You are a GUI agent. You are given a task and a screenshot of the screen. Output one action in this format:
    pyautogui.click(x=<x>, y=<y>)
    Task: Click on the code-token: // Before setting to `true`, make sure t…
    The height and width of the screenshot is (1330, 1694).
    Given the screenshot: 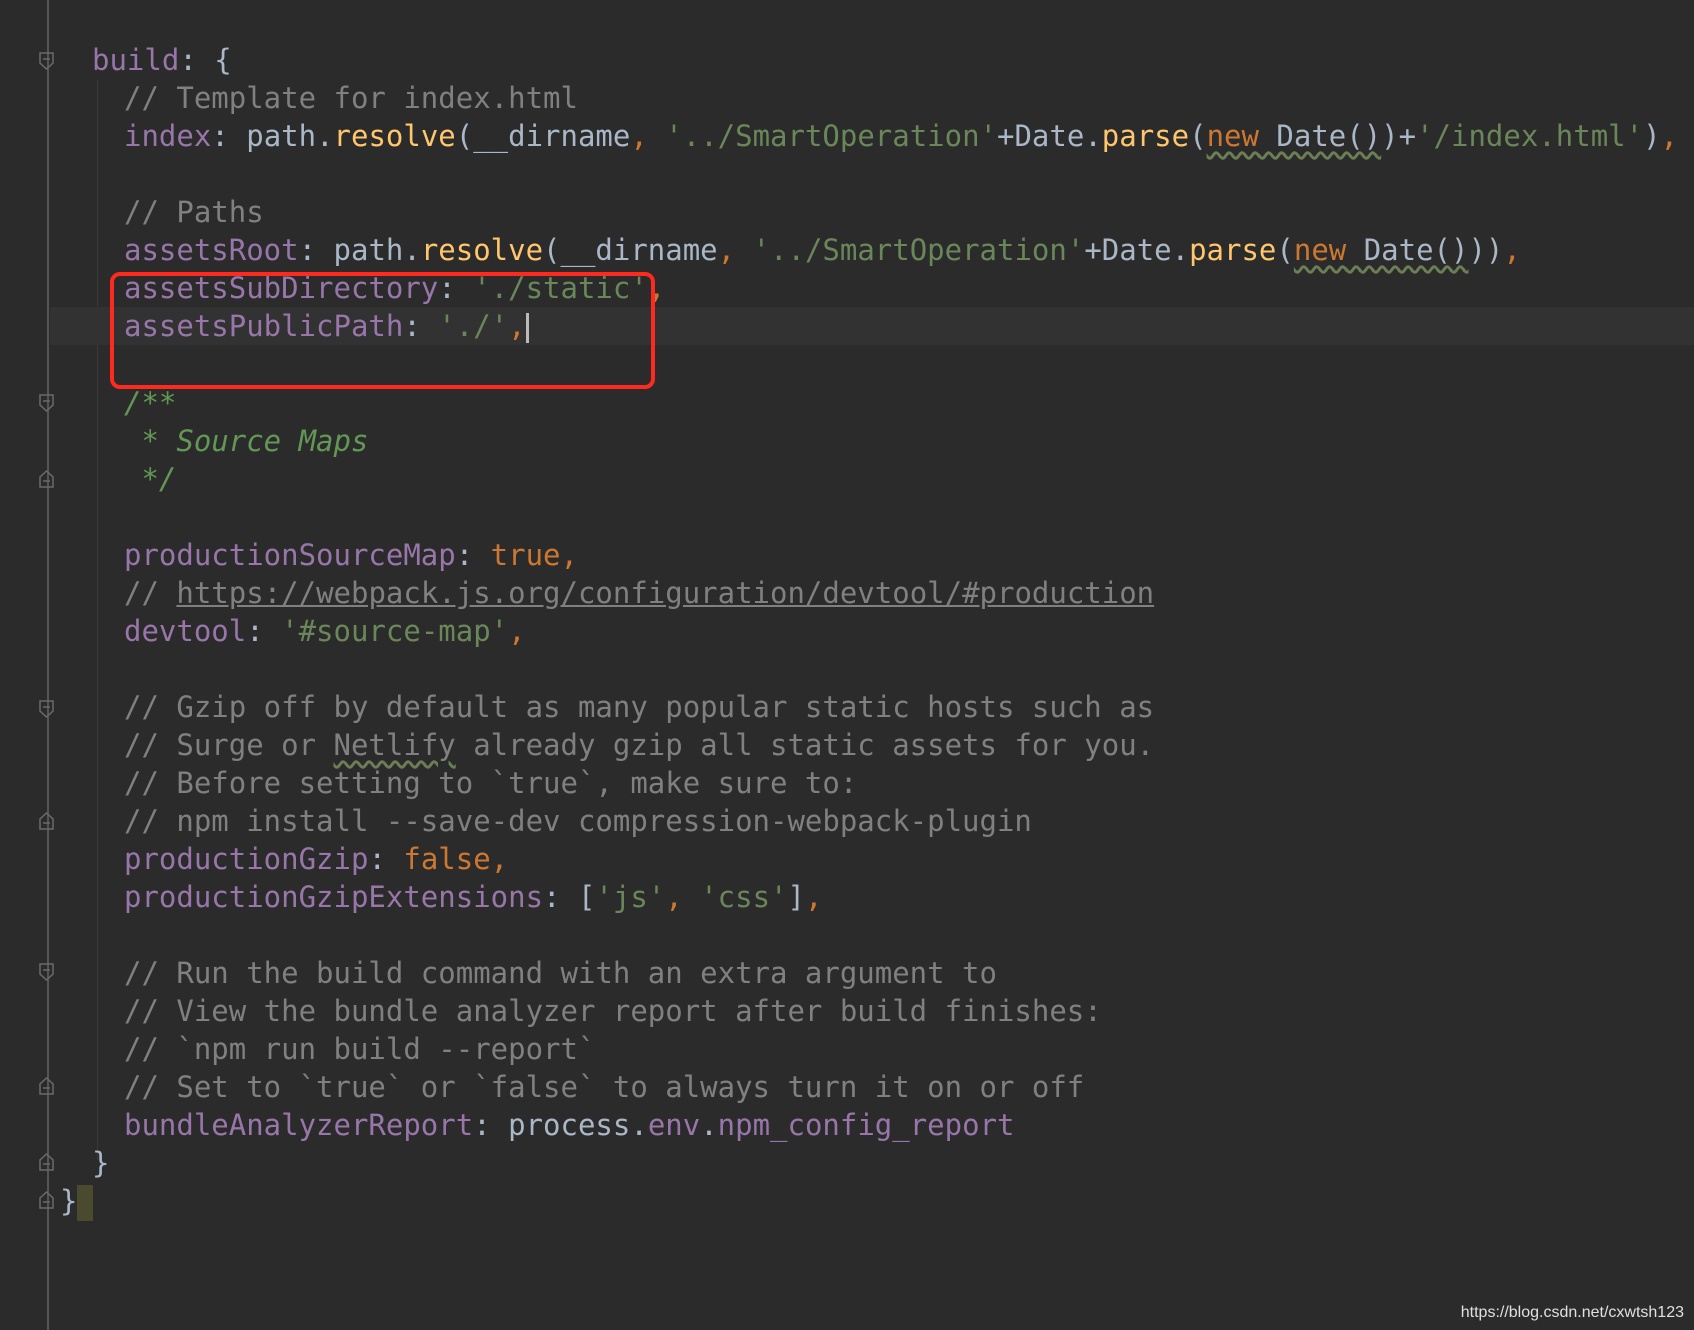 What is the action you would take?
    pyautogui.click(x=491, y=783)
    